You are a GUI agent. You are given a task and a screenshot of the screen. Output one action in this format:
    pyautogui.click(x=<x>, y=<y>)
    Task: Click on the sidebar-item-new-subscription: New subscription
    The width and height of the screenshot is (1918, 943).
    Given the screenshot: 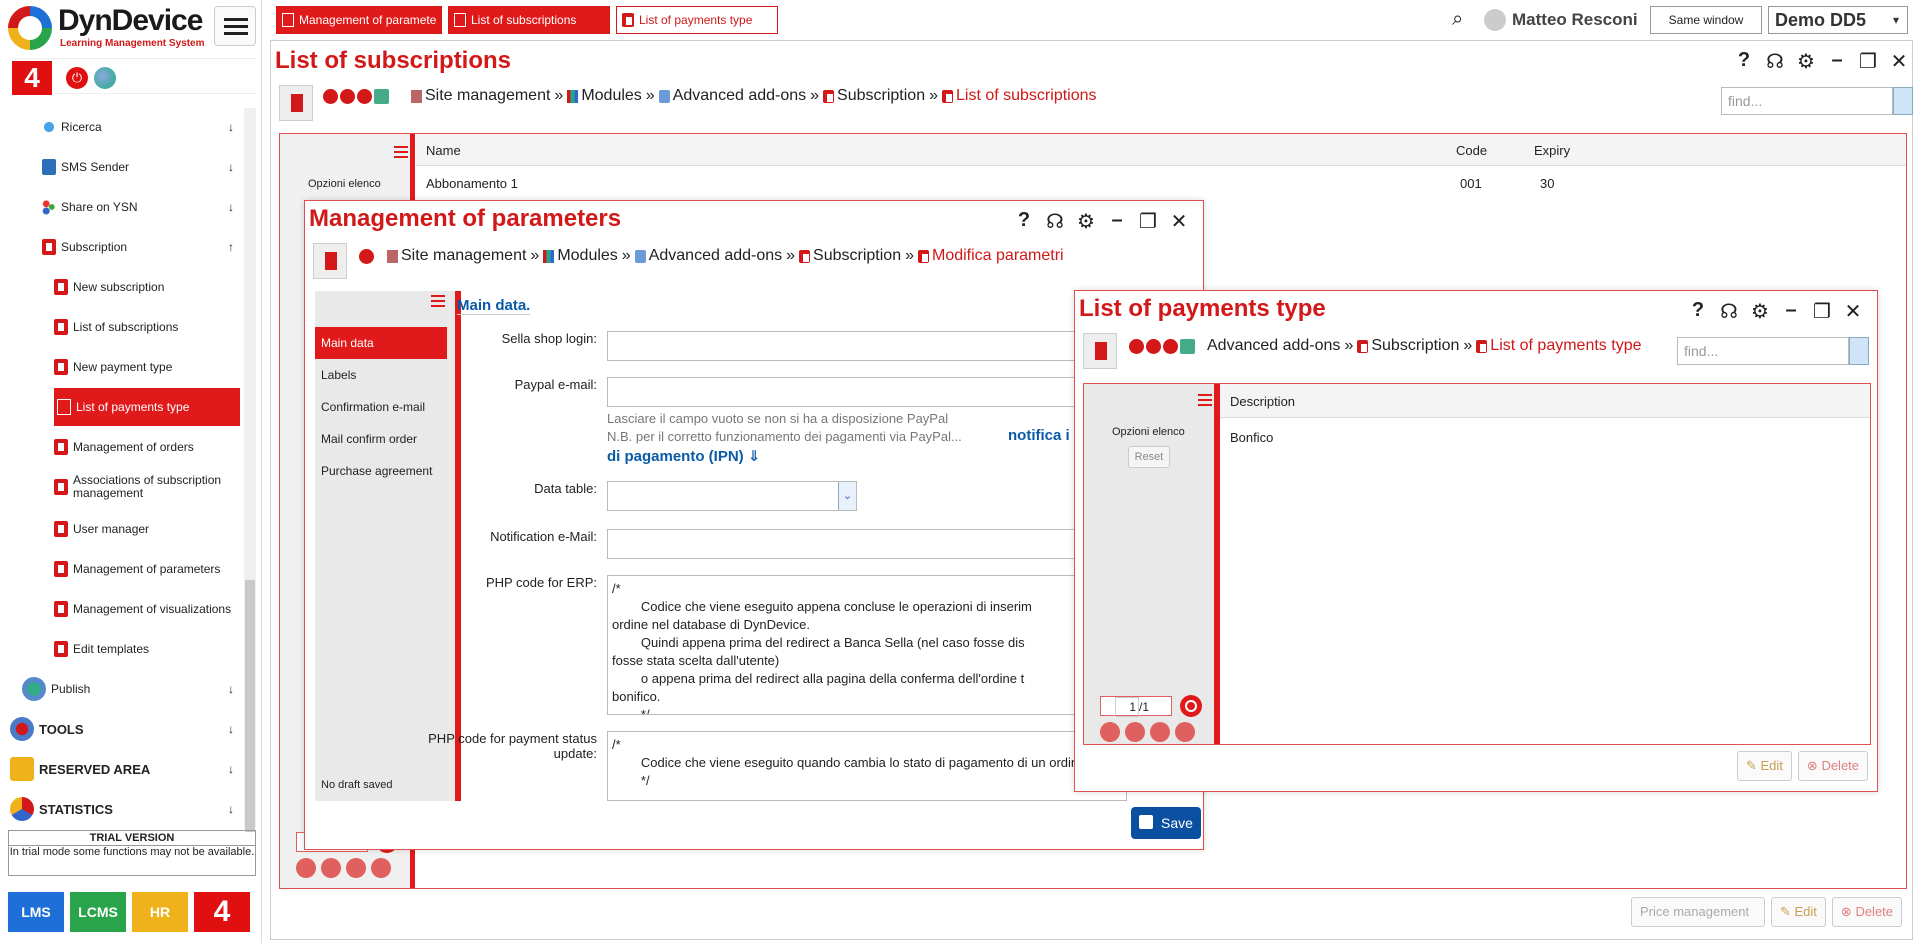 What is the action you would take?
    pyautogui.click(x=147, y=287)
    